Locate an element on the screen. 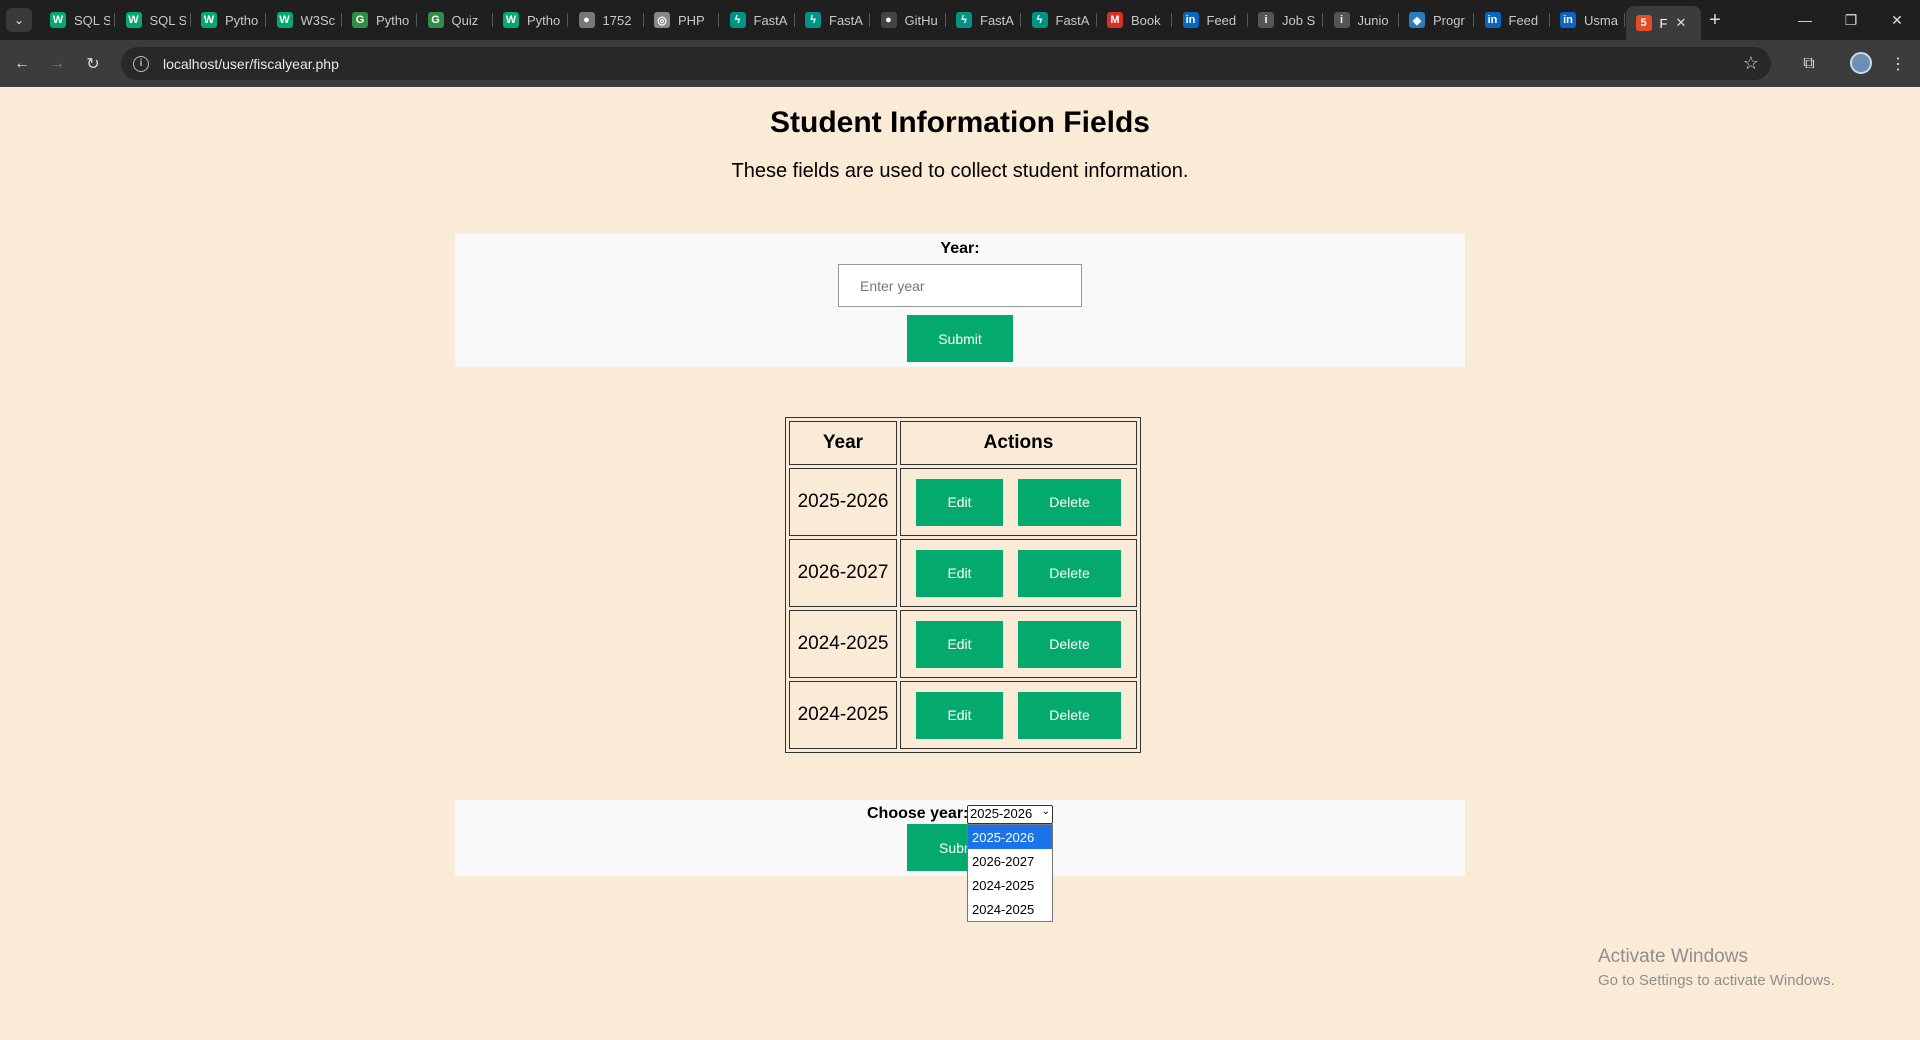 This screenshot has height=1040, width=1920. browser-tab: i Junio is located at coordinates (1361, 20).